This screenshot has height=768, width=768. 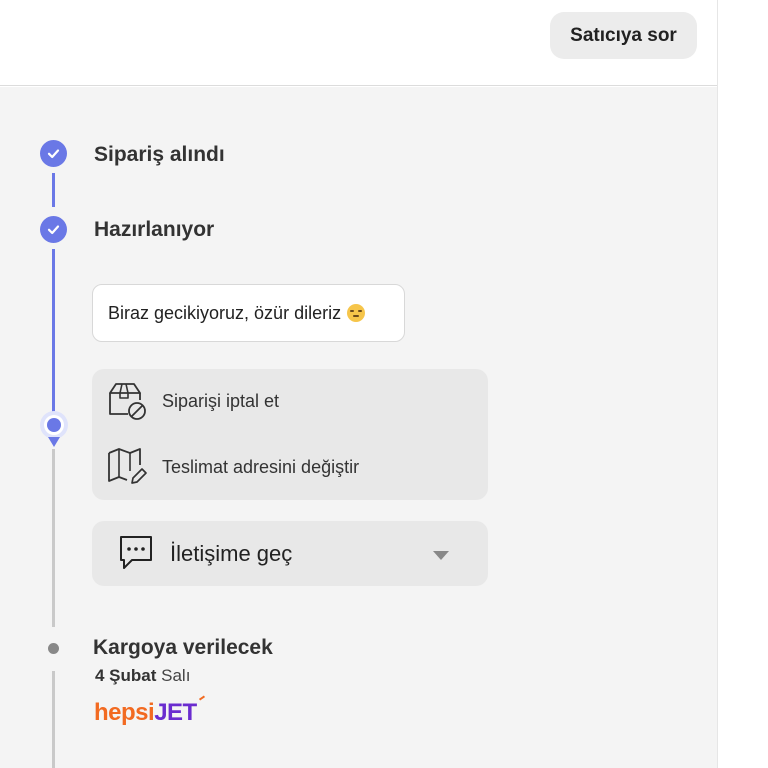 What do you see at coordinates (358, 43) in the screenshot?
I see `top-bar: Satıcıya sor` at bounding box center [358, 43].